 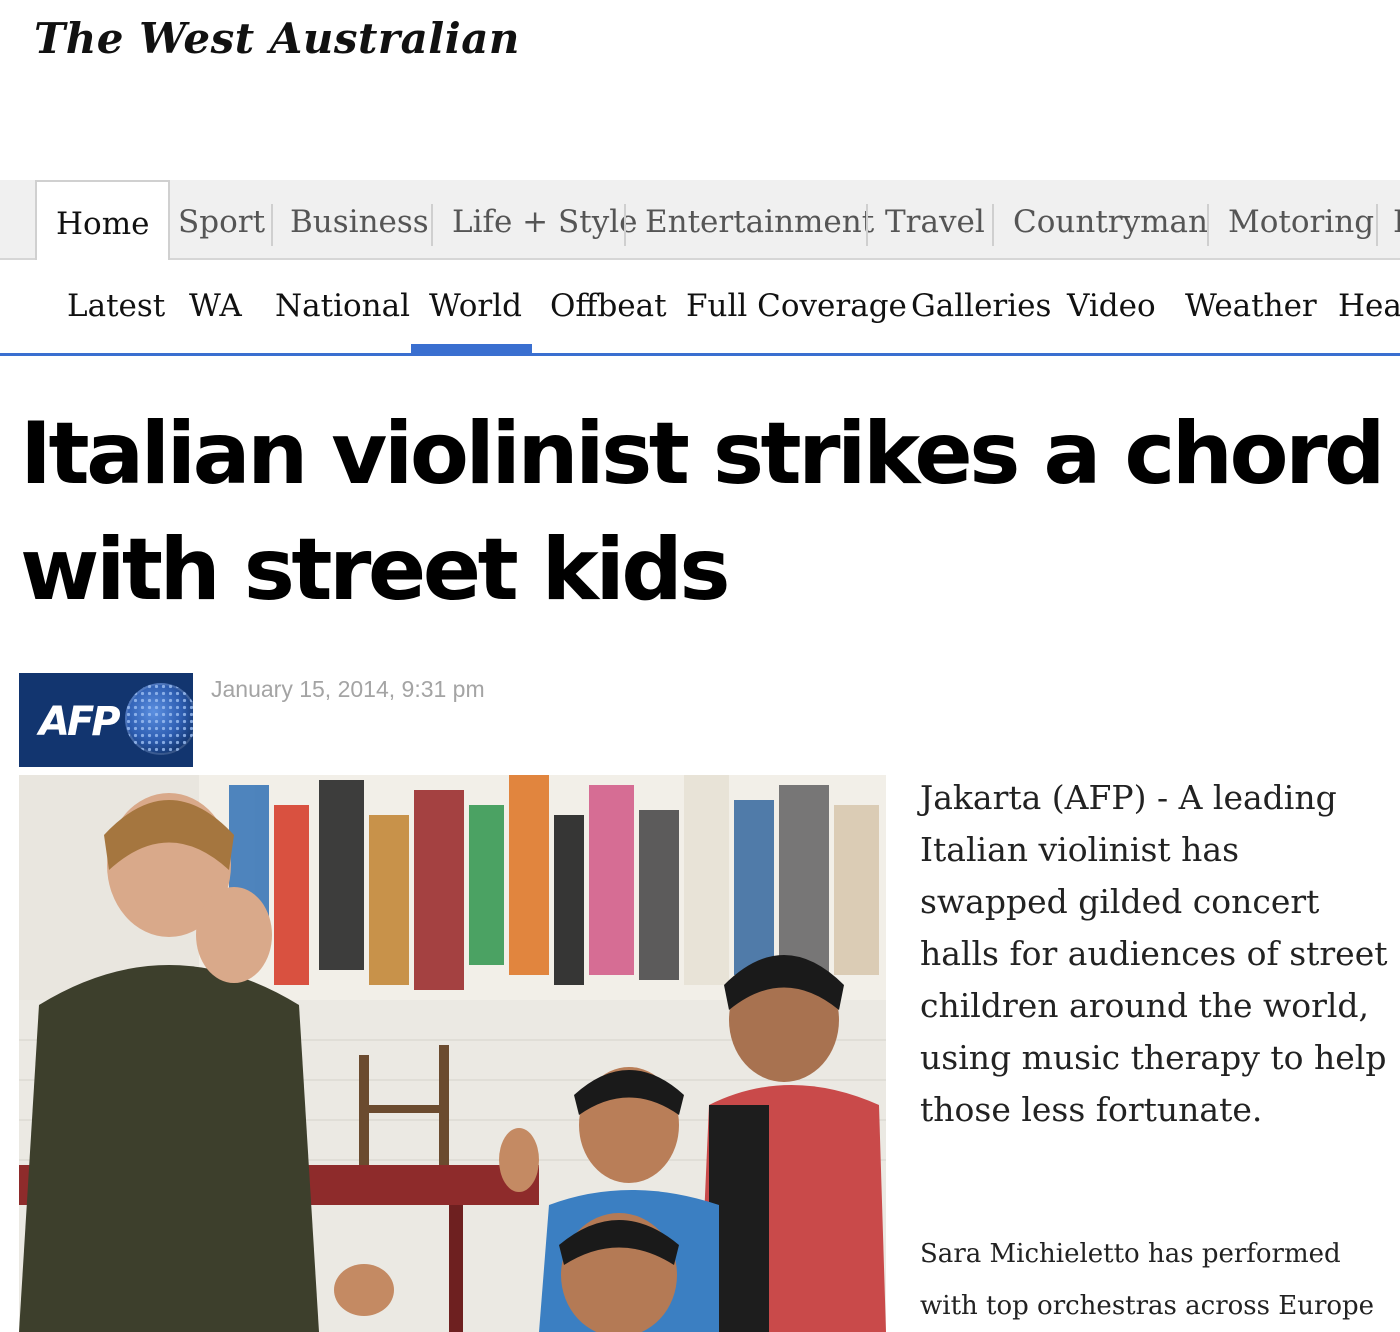 I want to click on site-logo: The West Australian, so click(x=277, y=38).